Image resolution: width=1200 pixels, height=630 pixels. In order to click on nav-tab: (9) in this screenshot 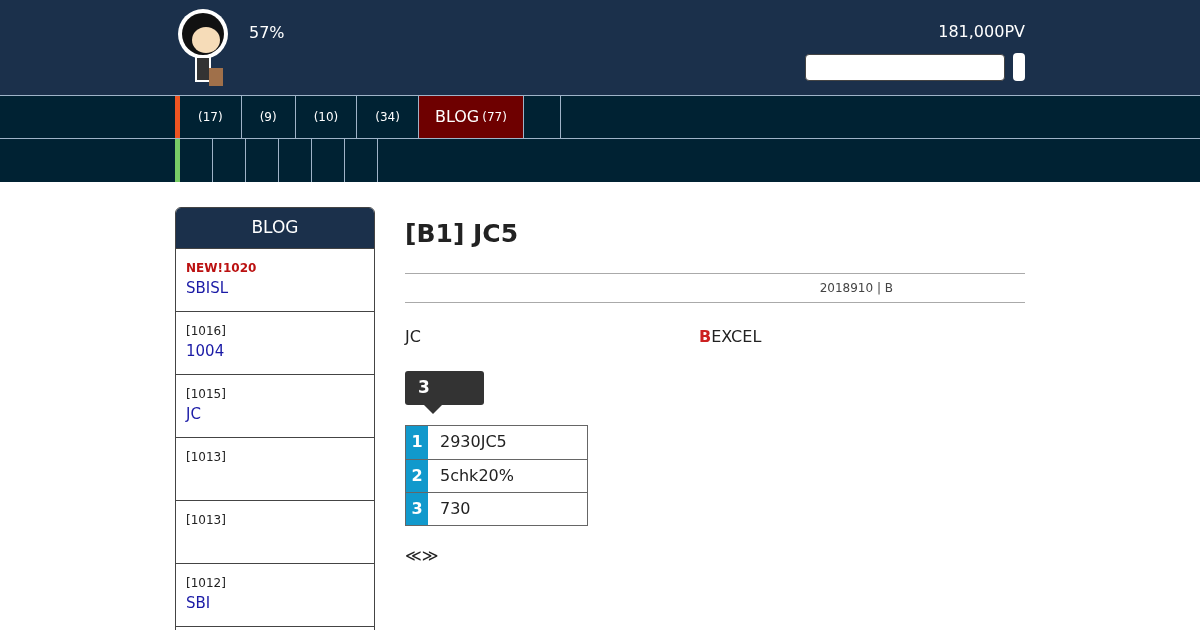, I will do `click(268, 117)`.